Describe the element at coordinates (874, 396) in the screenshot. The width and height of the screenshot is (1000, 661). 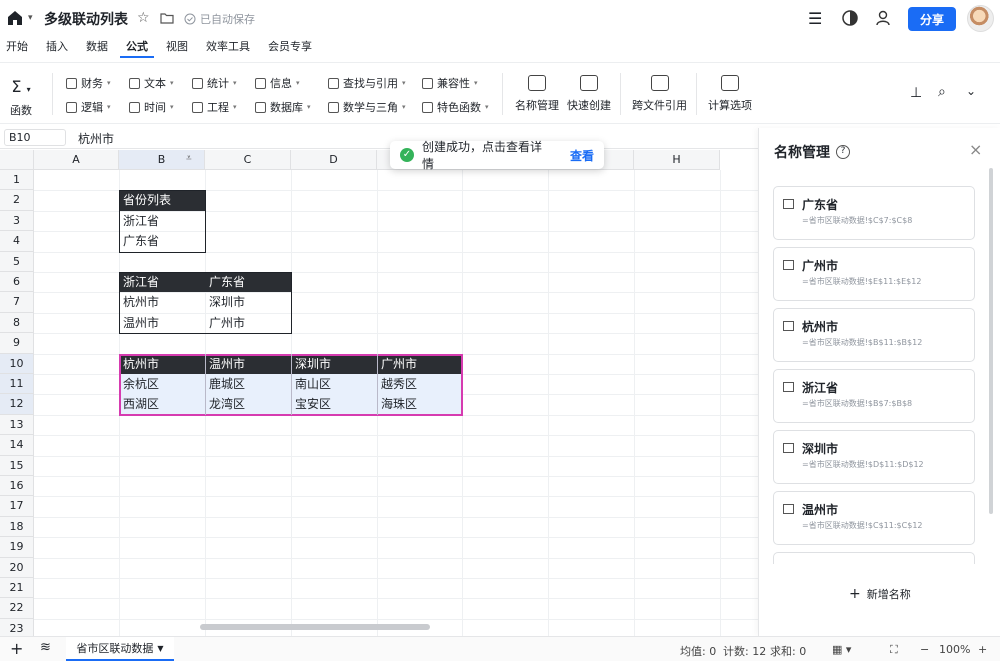
I see `name-card: 浙江省 =省市区联动数据!$B$7:$B$8` at that location.